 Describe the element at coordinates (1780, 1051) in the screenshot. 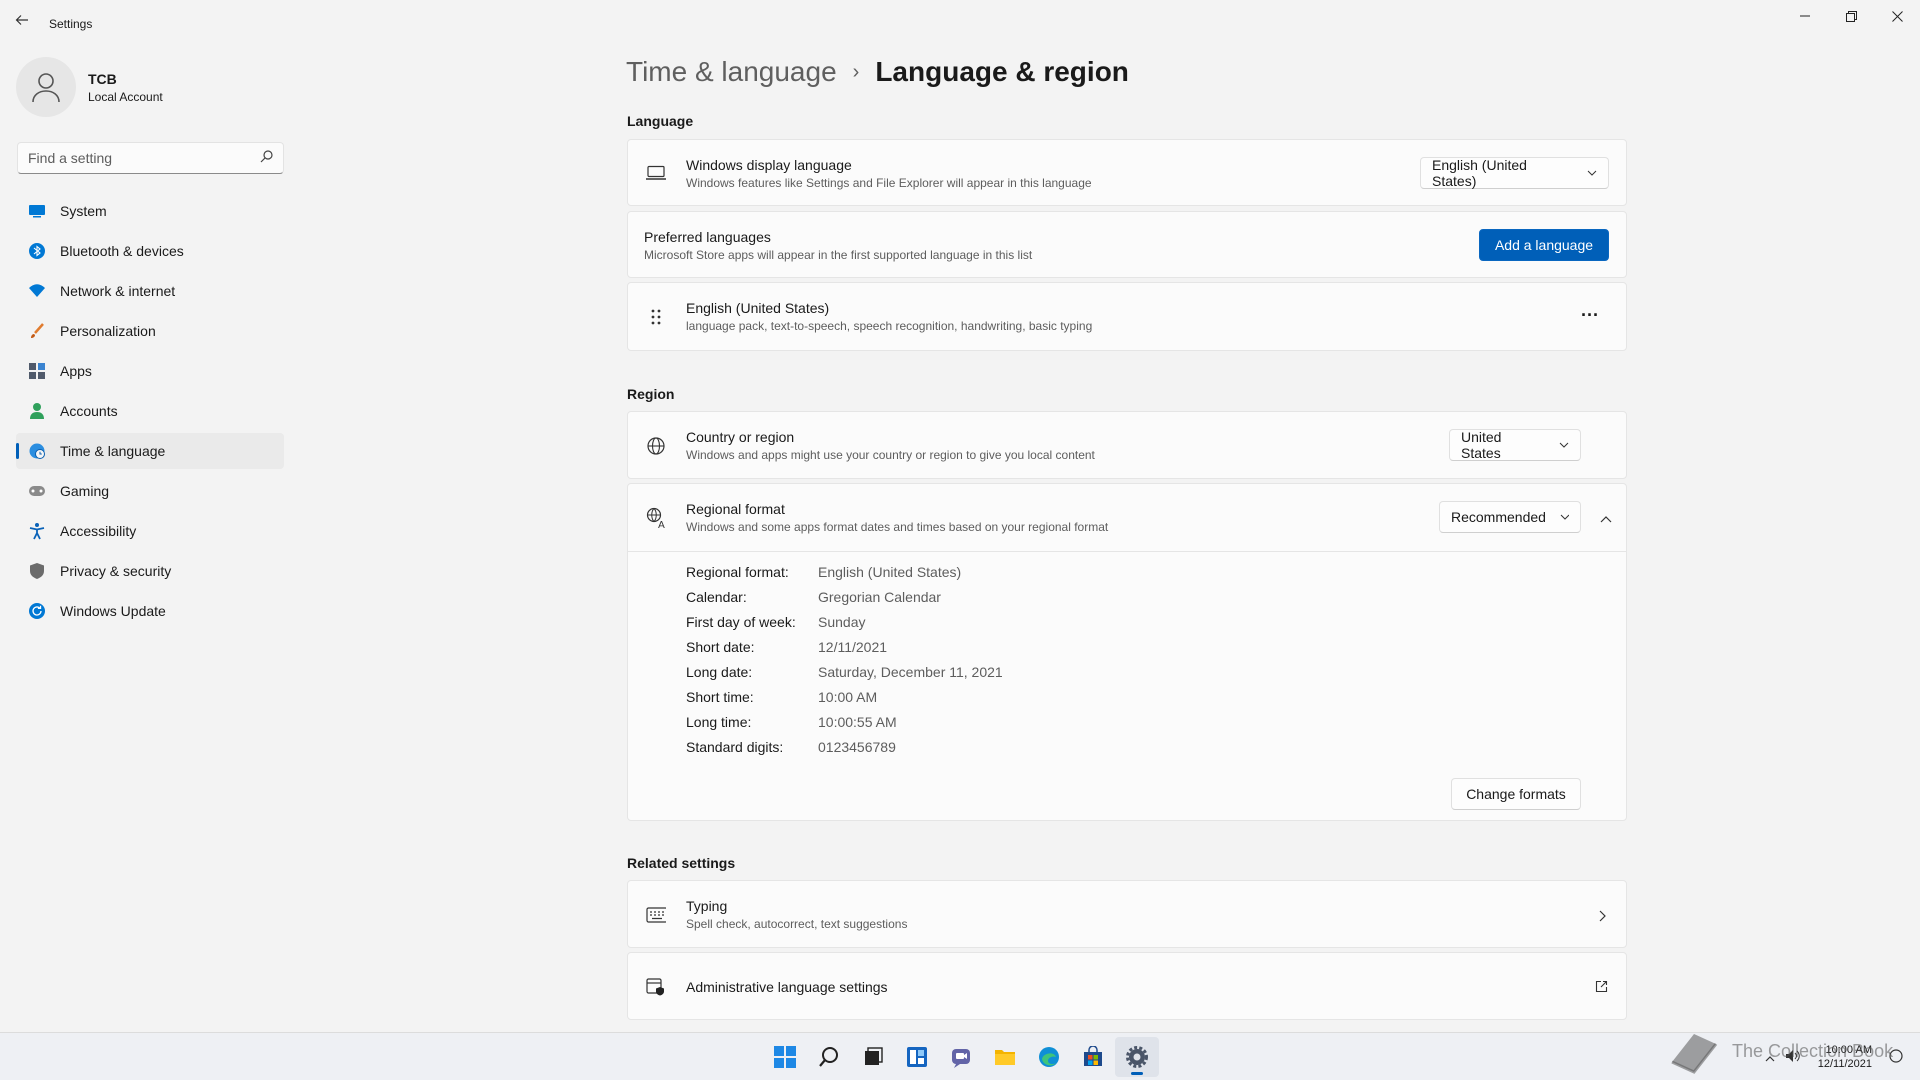

I see `watermark: The Collection Book` at that location.